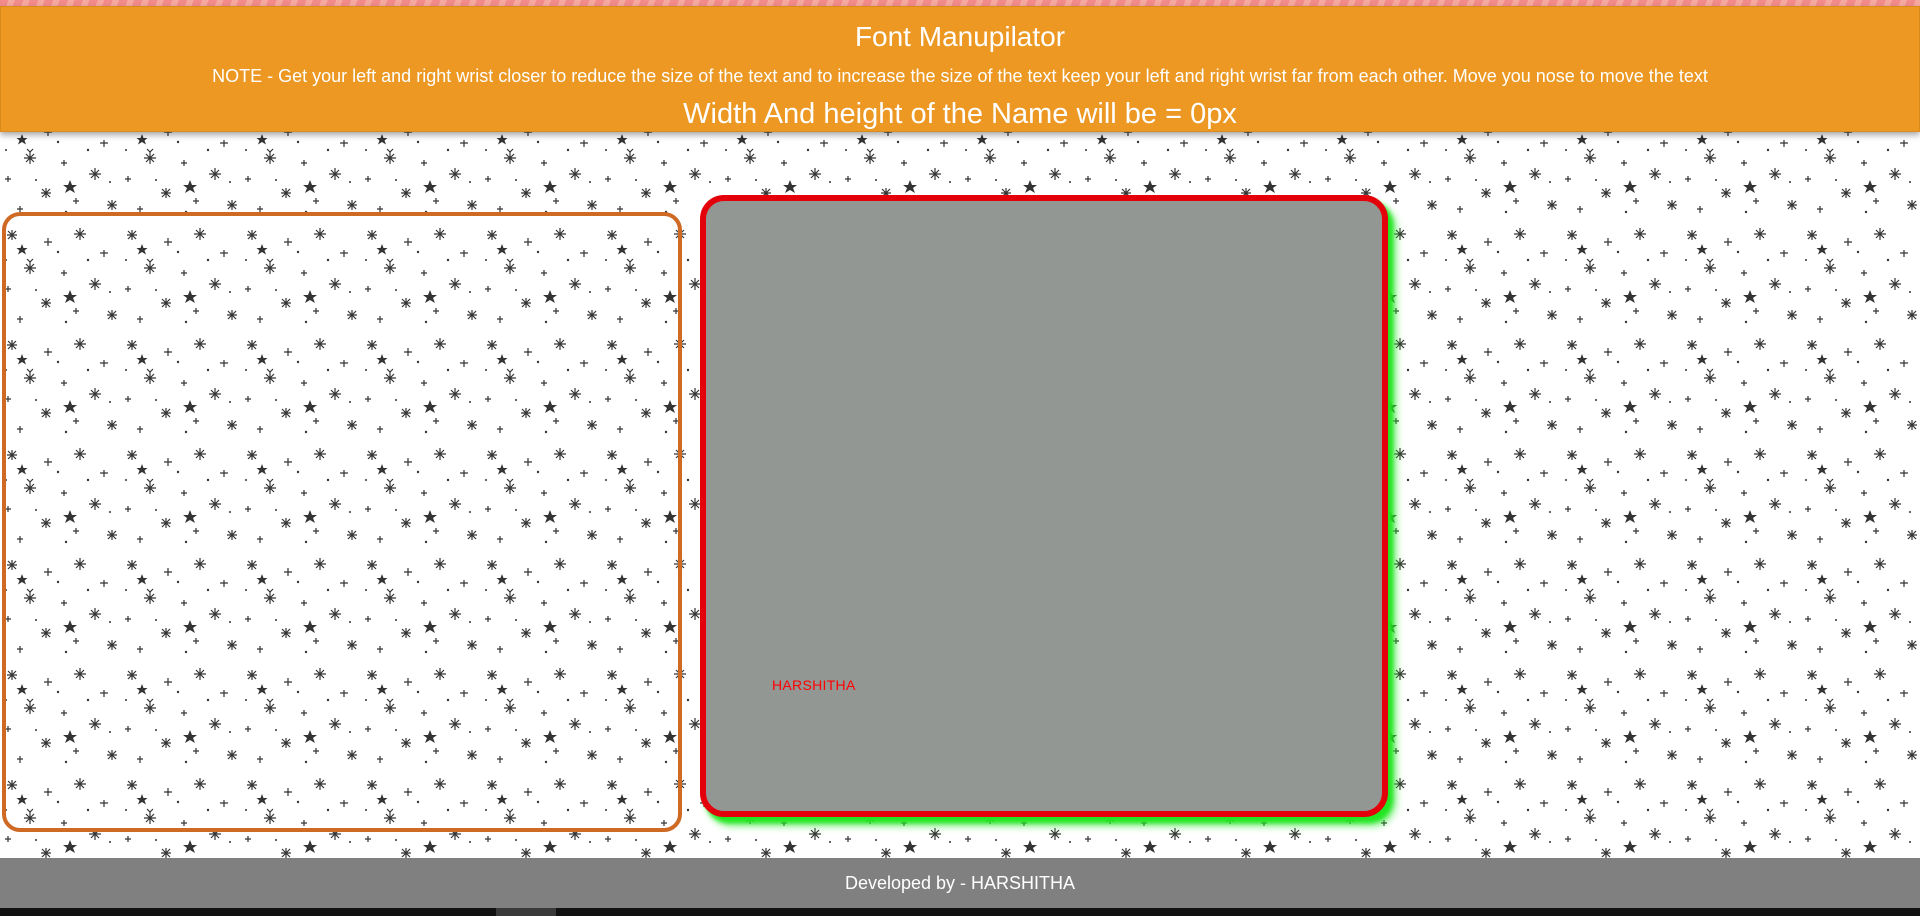  I want to click on footer: Developed by - HARSHITHA, so click(960, 883).